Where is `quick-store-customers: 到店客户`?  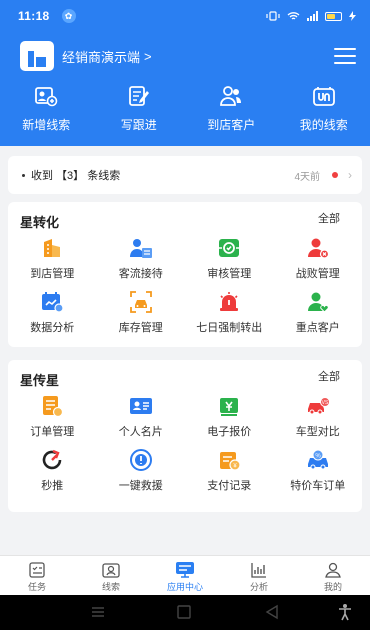 quick-store-customers: 到店客户 is located at coordinates (231, 108).